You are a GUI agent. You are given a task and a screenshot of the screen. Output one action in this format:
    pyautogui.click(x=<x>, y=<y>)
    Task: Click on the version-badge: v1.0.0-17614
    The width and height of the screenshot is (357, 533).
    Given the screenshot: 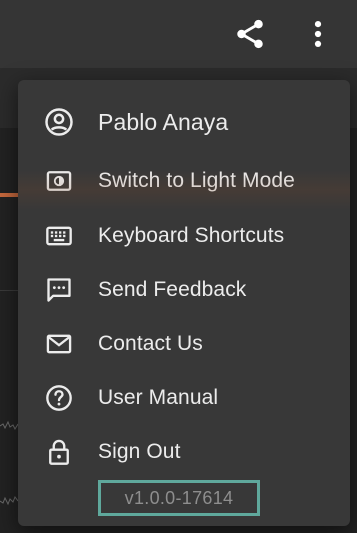 What is the action you would take?
    pyautogui.click(x=179, y=498)
    